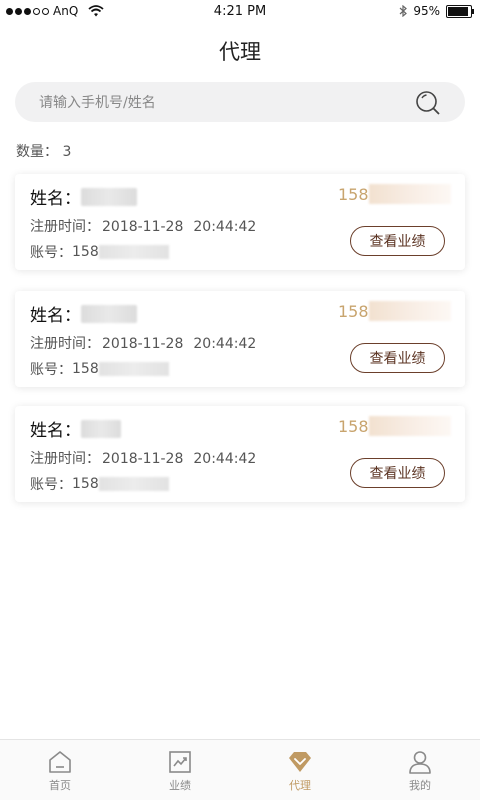 The height and width of the screenshot is (800, 480). What do you see at coordinates (60, 762) in the screenshot?
I see `home-icon` at bounding box center [60, 762].